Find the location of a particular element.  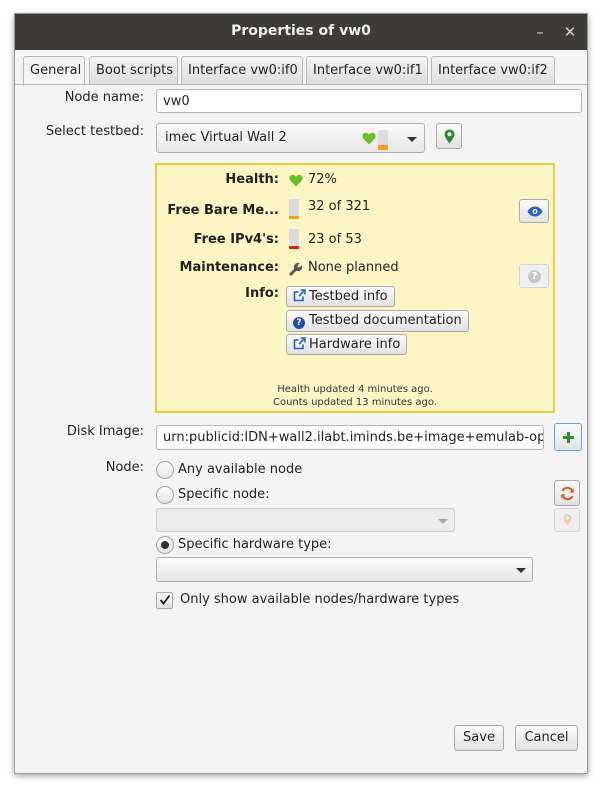

add-disk-image-button is located at coordinates (568, 437).